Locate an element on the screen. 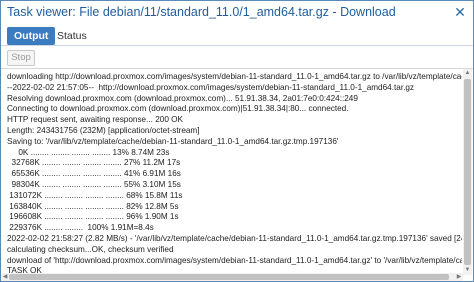 The width and height of the screenshot is (474, 282). horizontal-scrollbar: ◀ ▶ is located at coordinates (232, 277).